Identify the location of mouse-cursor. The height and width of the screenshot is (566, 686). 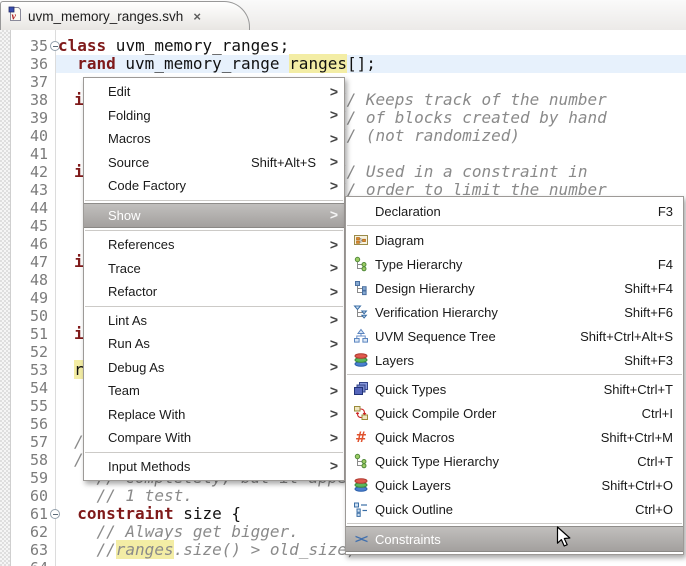
(567, 539).